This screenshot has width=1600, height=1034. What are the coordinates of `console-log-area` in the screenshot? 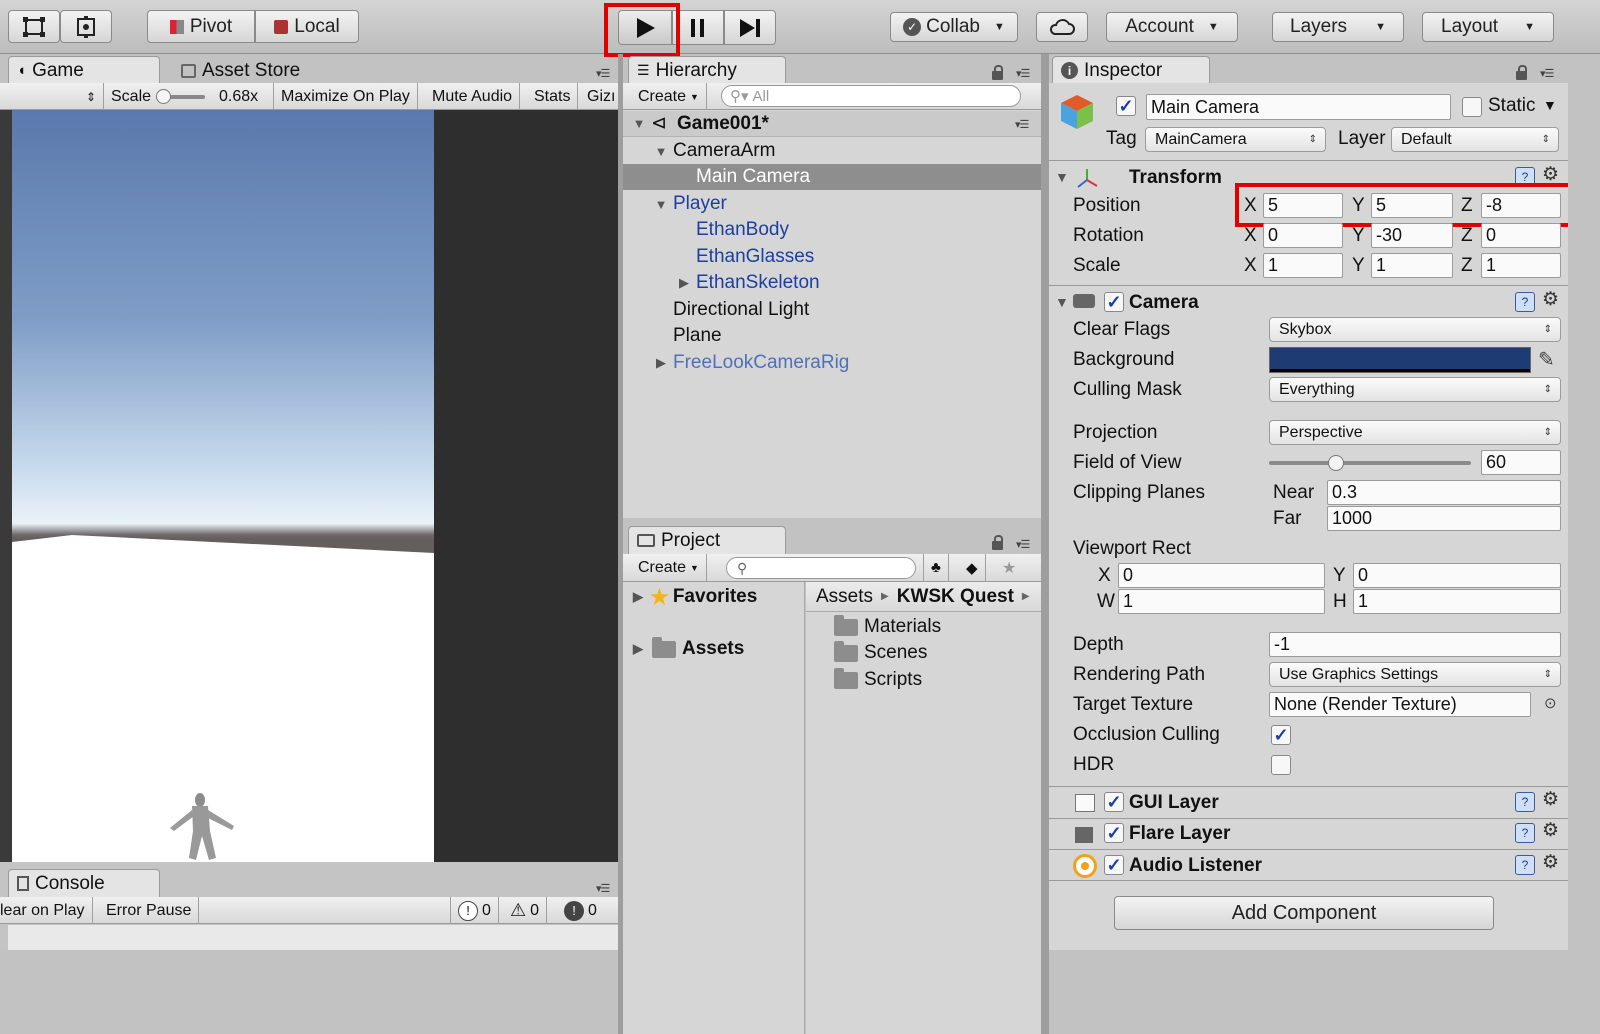 It's located at (313, 937).